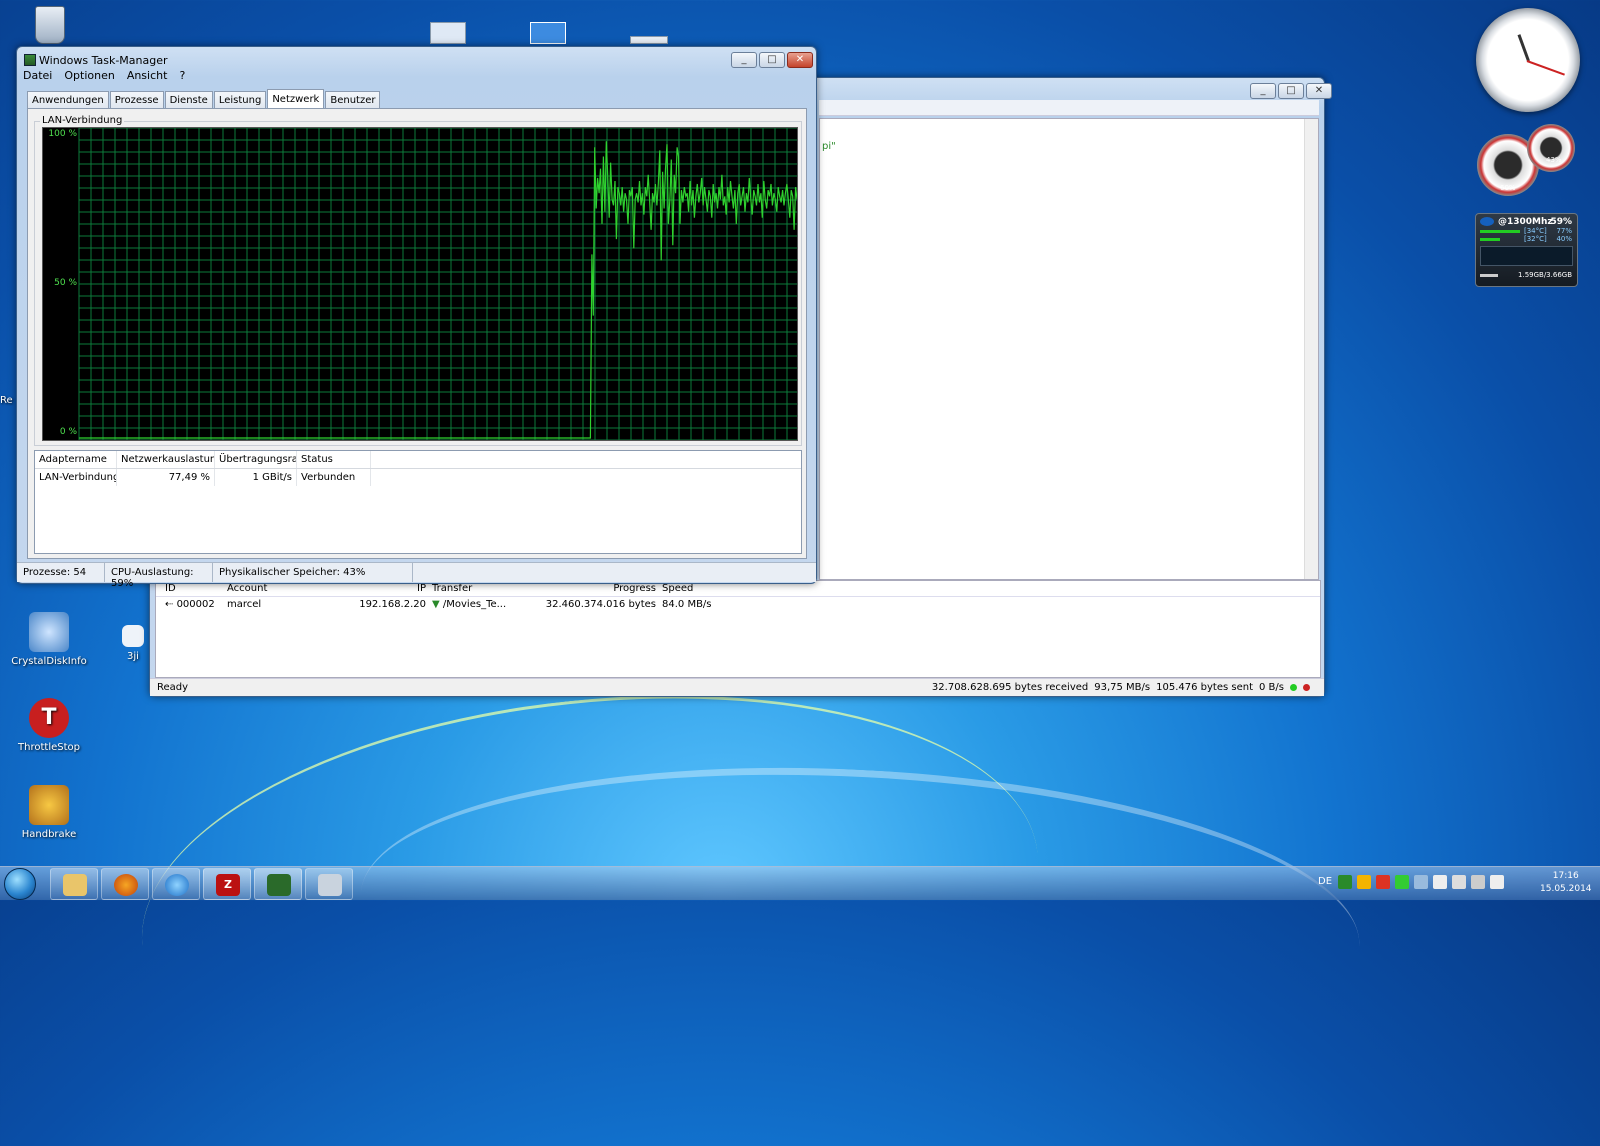 The width and height of the screenshot is (1600, 1146). Describe the element at coordinates (173, 687) in the screenshot. I see `status-ready: Ready` at that location.